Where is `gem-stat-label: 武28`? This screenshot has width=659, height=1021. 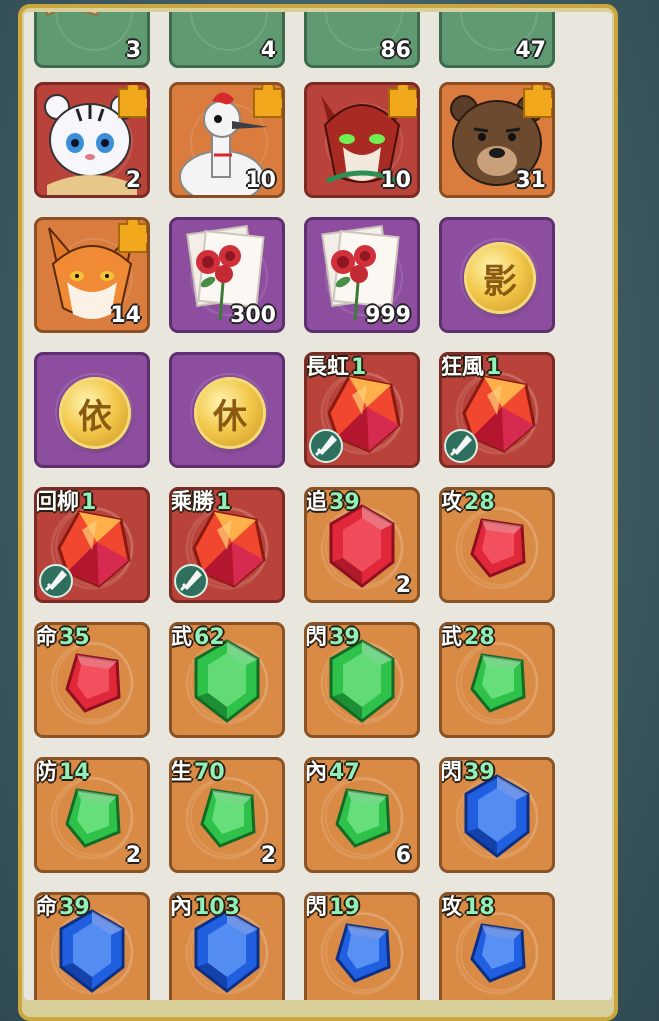 gem-stat-label: 武28 is located at coordinates (467, 638).